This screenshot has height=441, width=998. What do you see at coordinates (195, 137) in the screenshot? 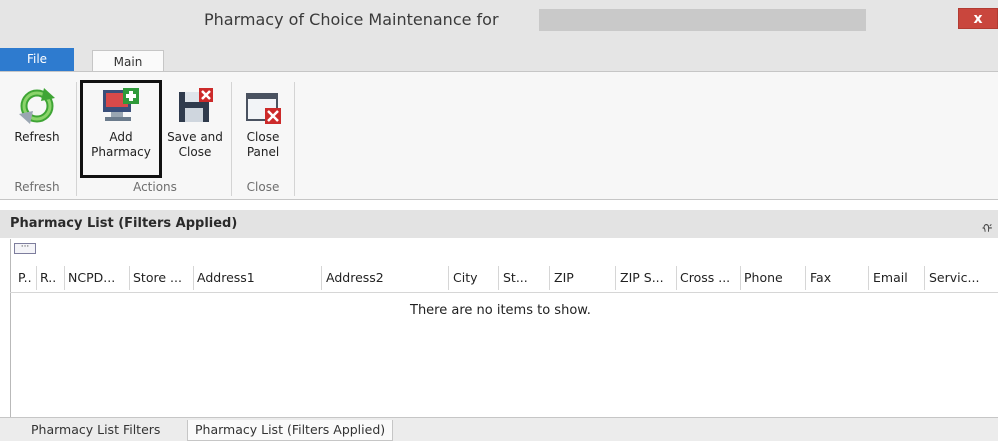
I see `save-and-close-label-1: Save and` at bounding box center [195, 137].